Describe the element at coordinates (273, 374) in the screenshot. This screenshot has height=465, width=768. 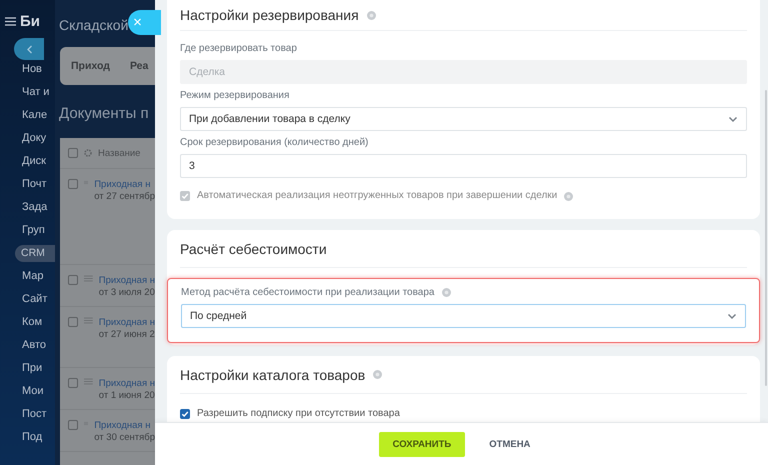
I see `card-title: Настройки каталога товаров` at that location.